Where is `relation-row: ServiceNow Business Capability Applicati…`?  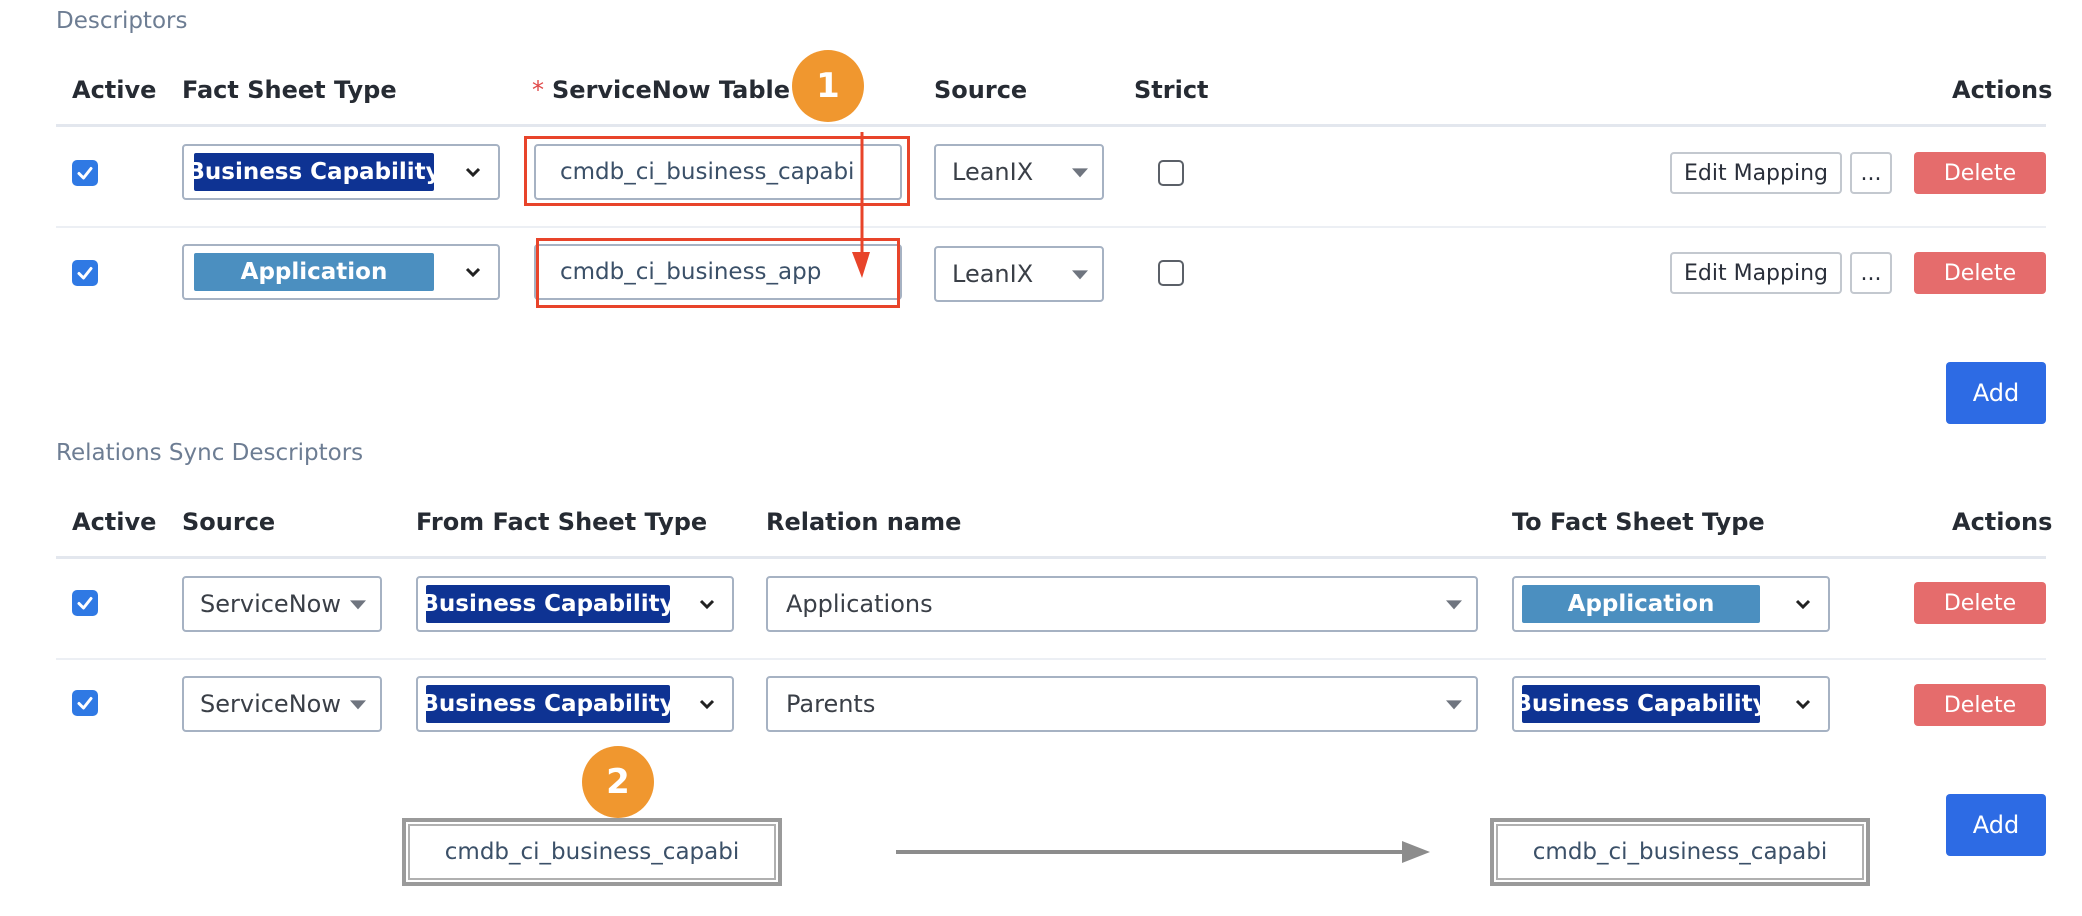 relation-row: ServiceNow Business Capability Applicati… is located at coordinates (1041, 608).